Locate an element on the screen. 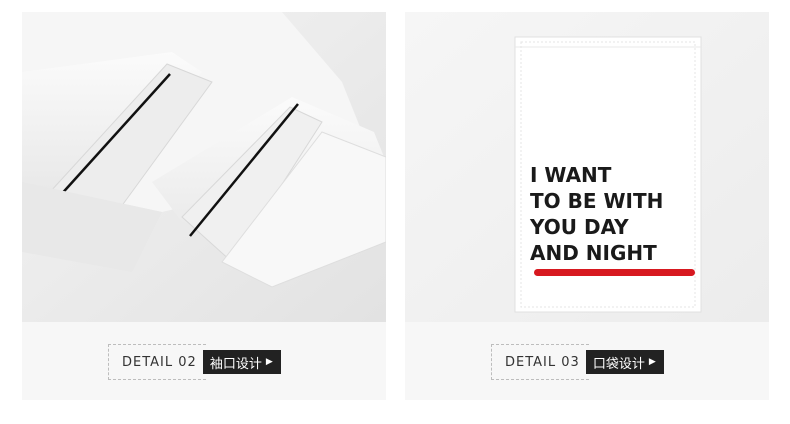  detail-label-02: DETAIL 02 袖口设计 ▶ is located at coordinates (194, 362).